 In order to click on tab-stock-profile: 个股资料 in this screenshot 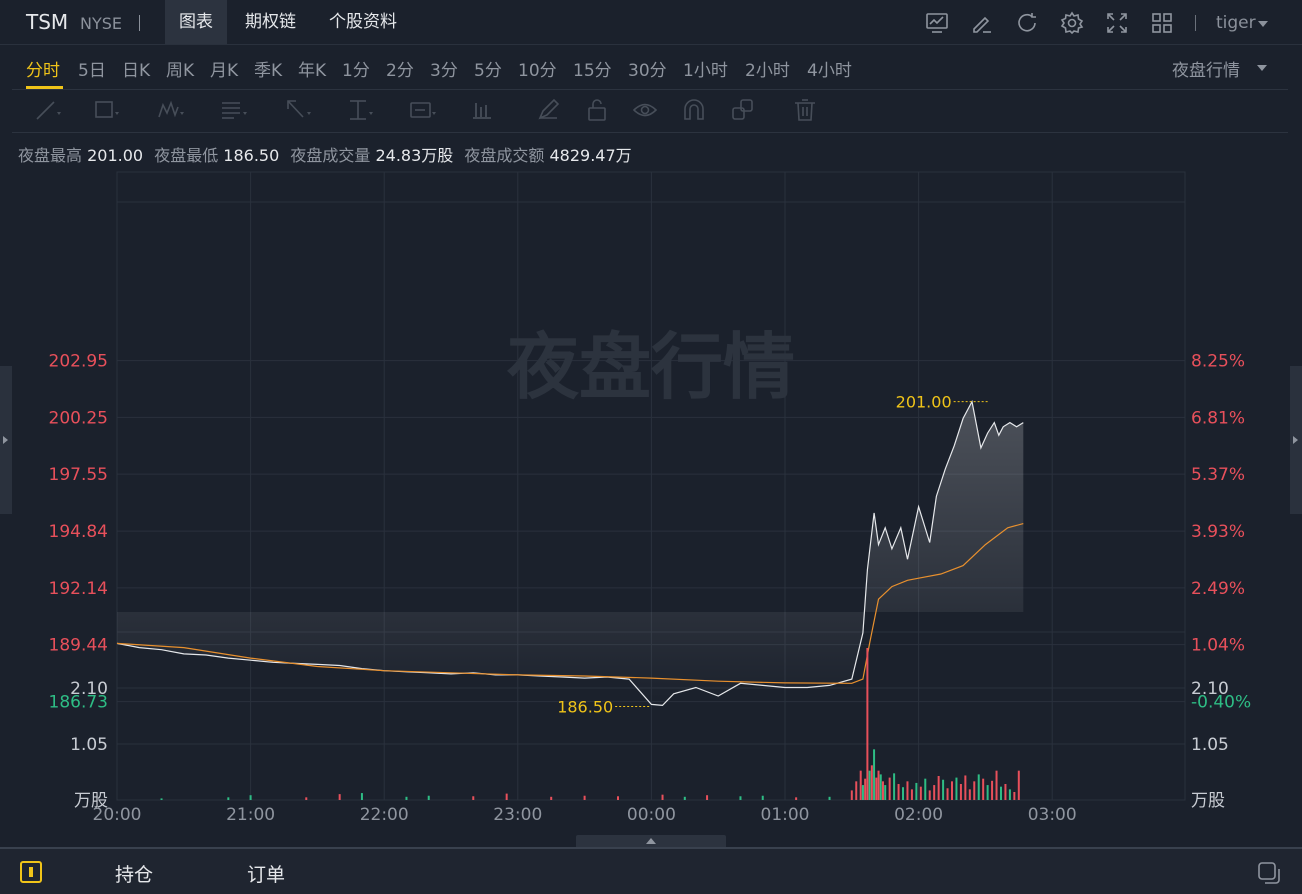, I will do `click(363, 22)`.